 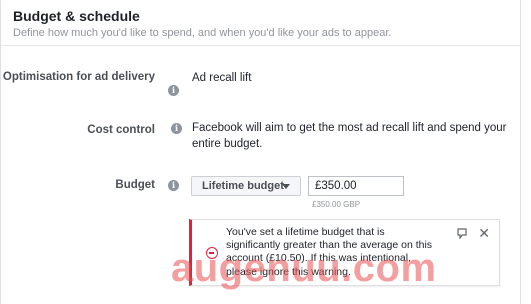 What do you see at coordinates (462, 233) in the screenshot?
I see `feedback-flag-icon` at bounding box center [462, 233].